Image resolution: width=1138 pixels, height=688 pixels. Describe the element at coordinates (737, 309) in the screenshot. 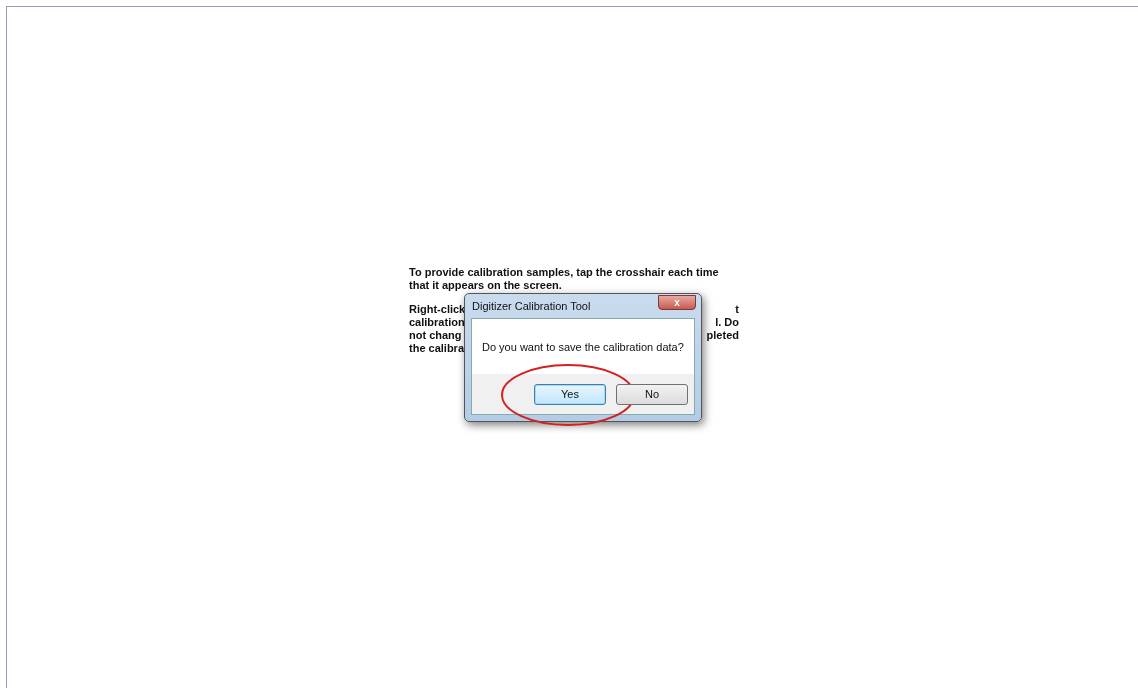

I see `instruction-fragment: t` at that location.